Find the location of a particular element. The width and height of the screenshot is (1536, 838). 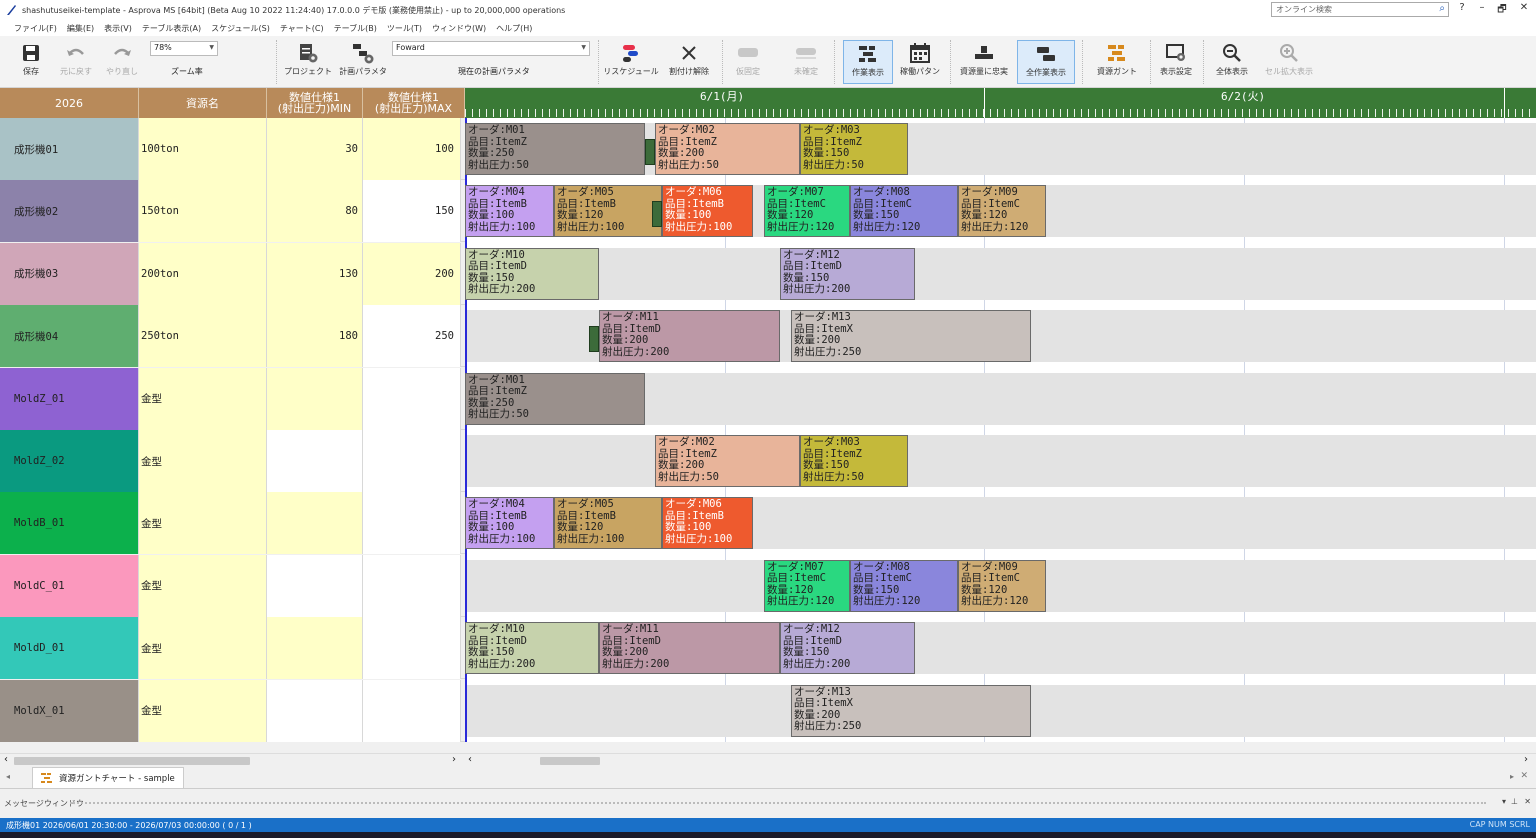

menu-tools: ツール(T) is located at coordinates (404, 28).